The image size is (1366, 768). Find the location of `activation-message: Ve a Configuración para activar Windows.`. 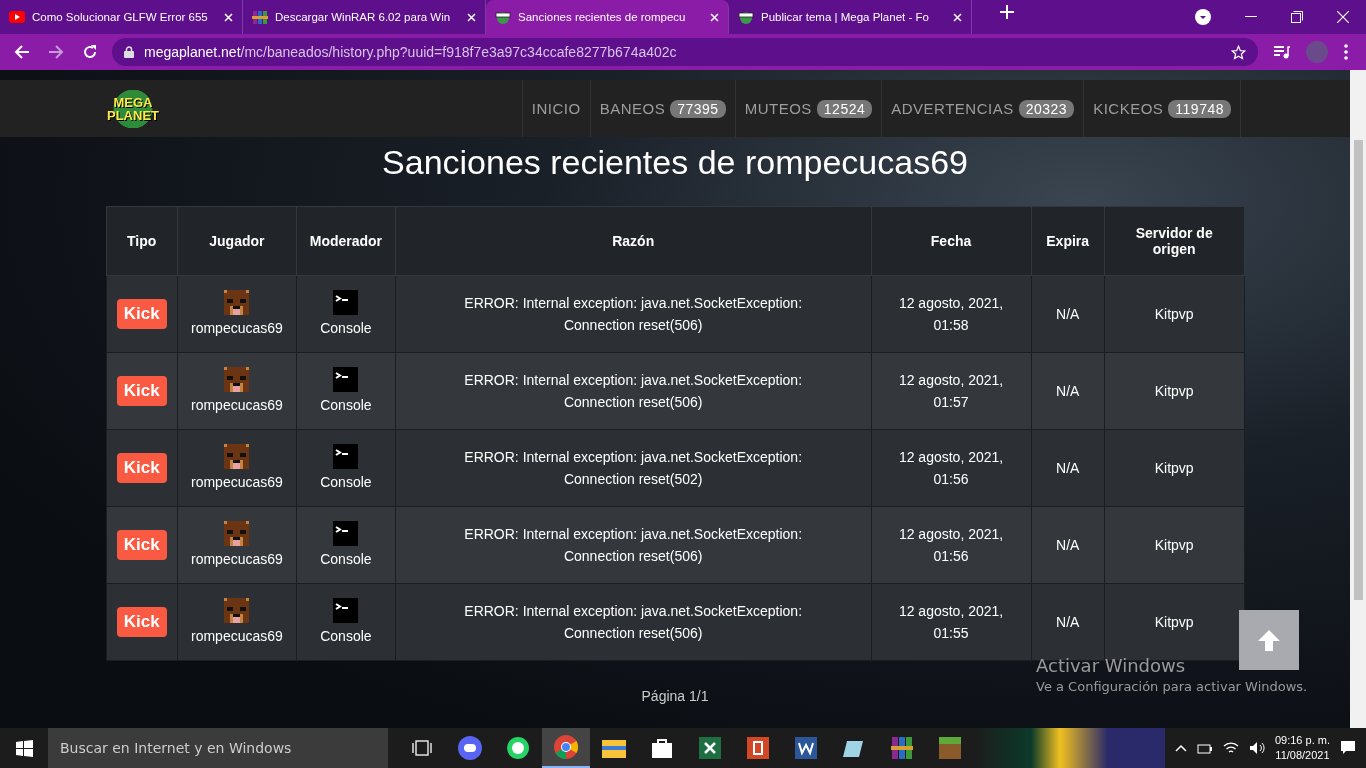

activation-message: Ve a Configuración para activar Windows. is located at coordinates (1172, 686).